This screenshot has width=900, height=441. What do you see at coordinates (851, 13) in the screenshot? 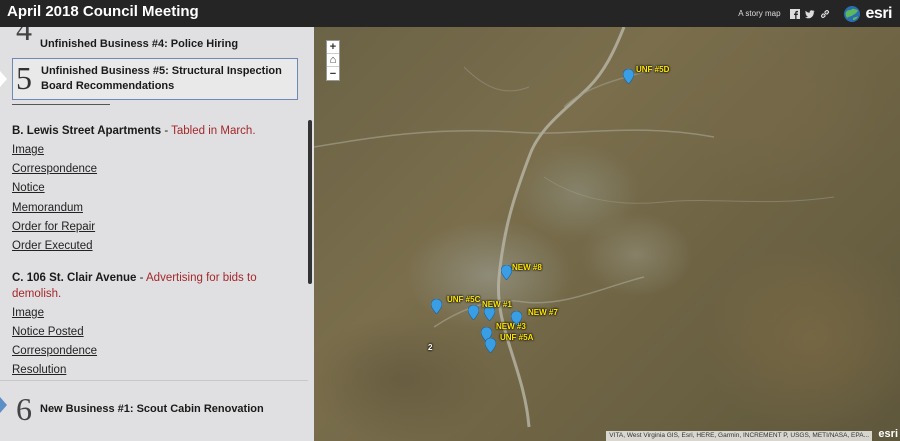
I see `esri-globe-icon` at bounding box center [851, 13].